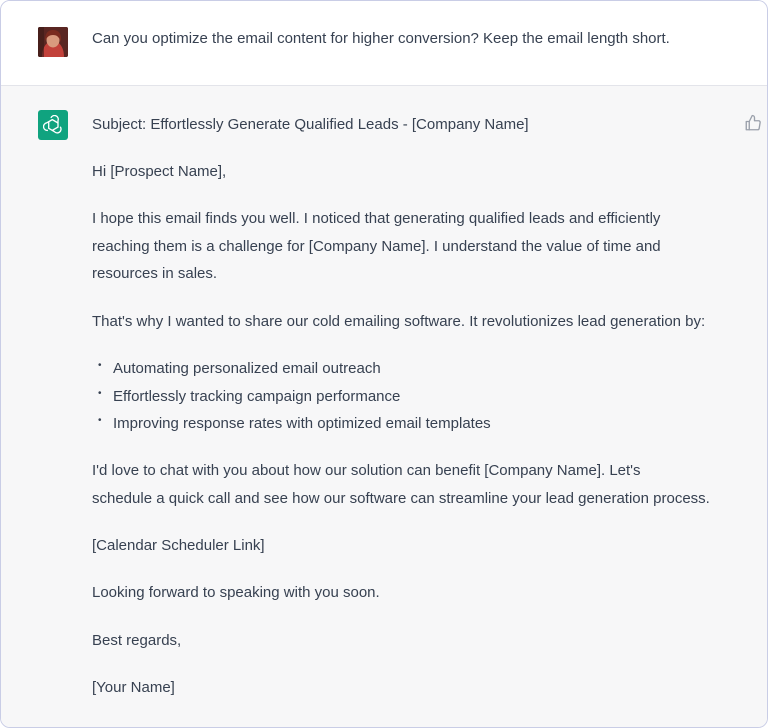 The image size is (768, 728). Describe the element at coordinates (137, 640) in the screenshot. I see `signoff-line: Best regards,` at that location.